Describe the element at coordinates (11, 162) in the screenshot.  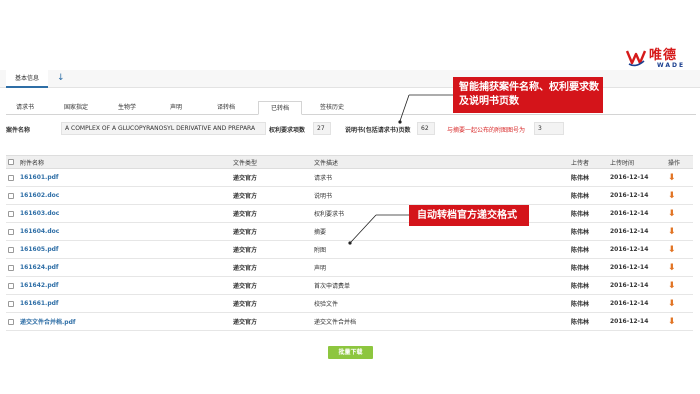
I see `select-all-checkbox` at that location.